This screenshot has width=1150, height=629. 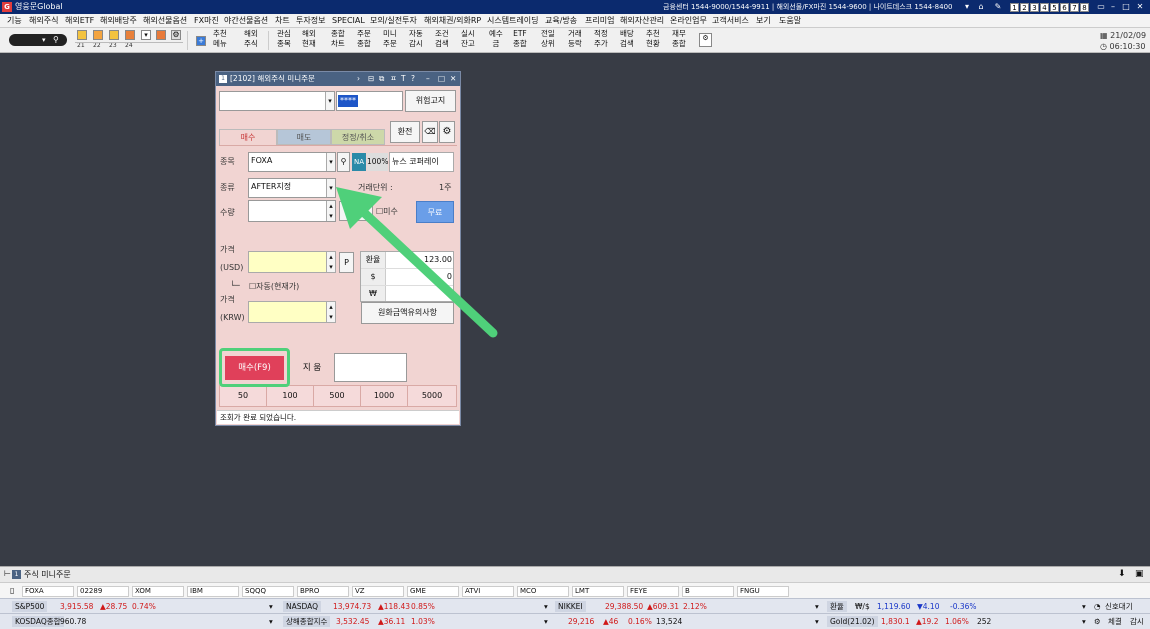 What do you see at coordinates (430, 101) in the screenshot?
I see `risk-notice-button: 위험고지` at bounding box center [430, 101].